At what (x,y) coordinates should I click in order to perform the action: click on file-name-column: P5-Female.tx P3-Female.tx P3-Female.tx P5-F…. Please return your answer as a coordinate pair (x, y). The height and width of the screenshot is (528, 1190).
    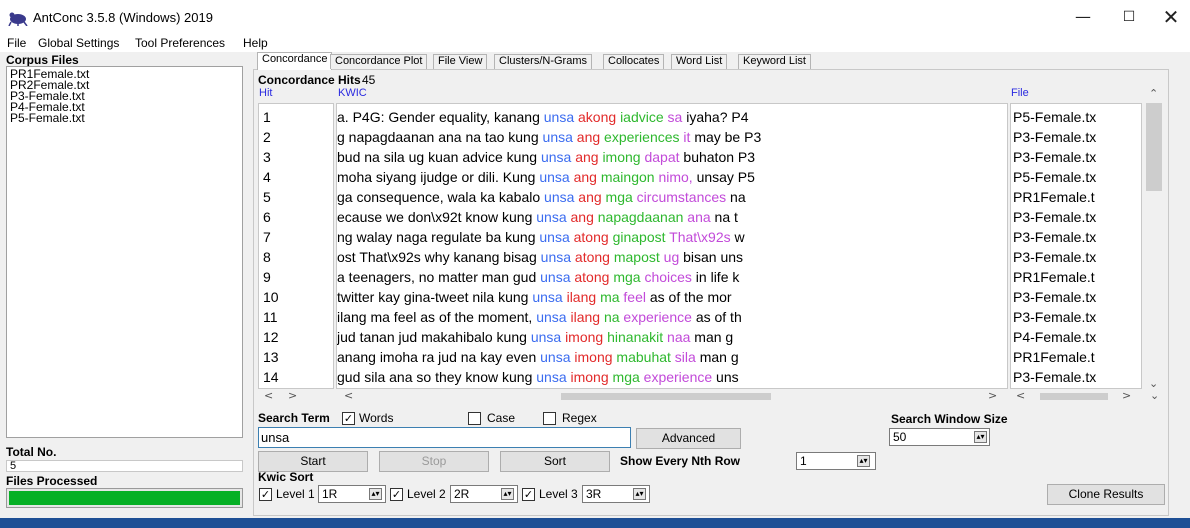
    Looking at the image, I should click on (1076, 246).